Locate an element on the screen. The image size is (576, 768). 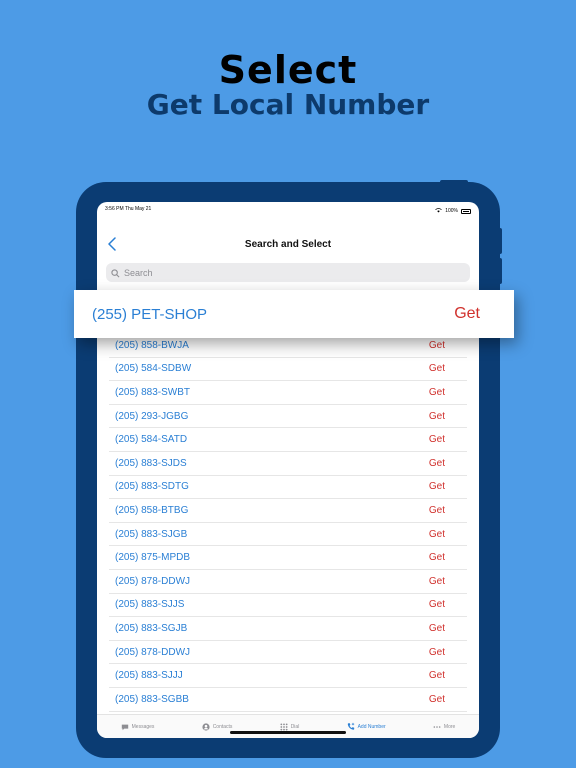
number-row: (205) 883-SJDS Get is located at coordinates (288, 464).